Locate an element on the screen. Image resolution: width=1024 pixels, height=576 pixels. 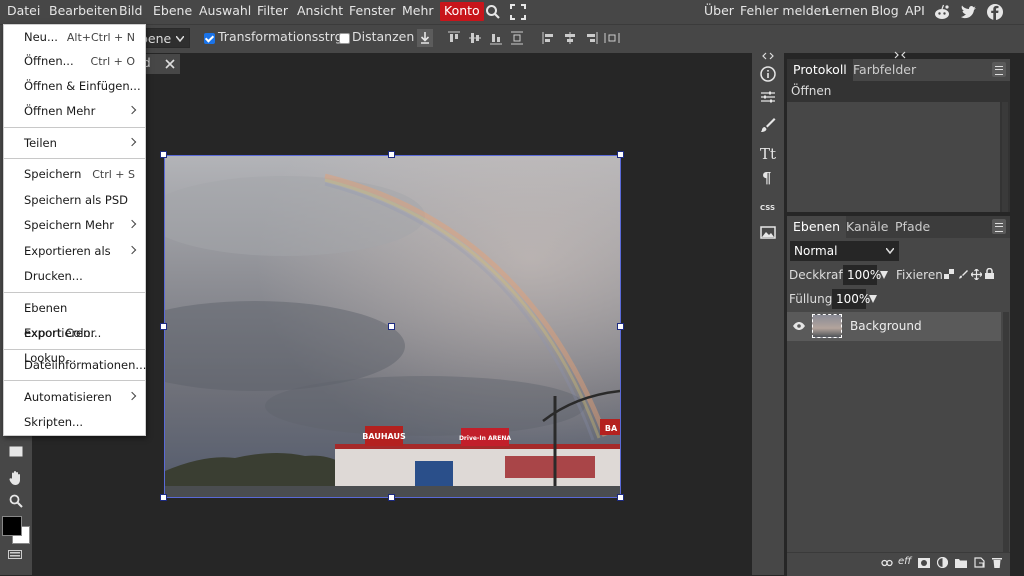
menu-item-automate: Automatisieren is located at coordinates (74, 397).